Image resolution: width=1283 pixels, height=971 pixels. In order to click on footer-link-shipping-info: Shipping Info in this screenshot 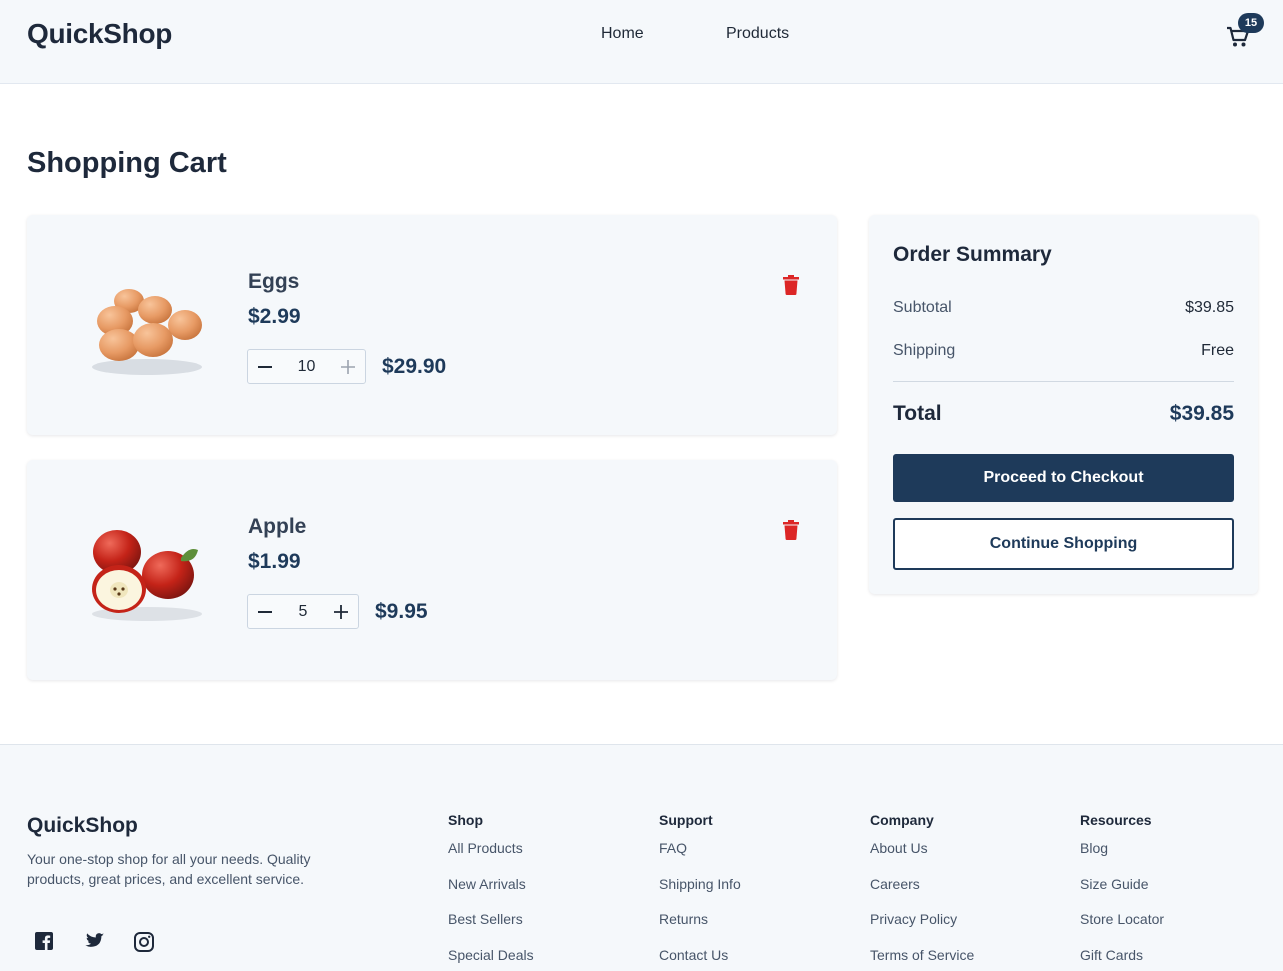, I will do `click(700, 886)`.